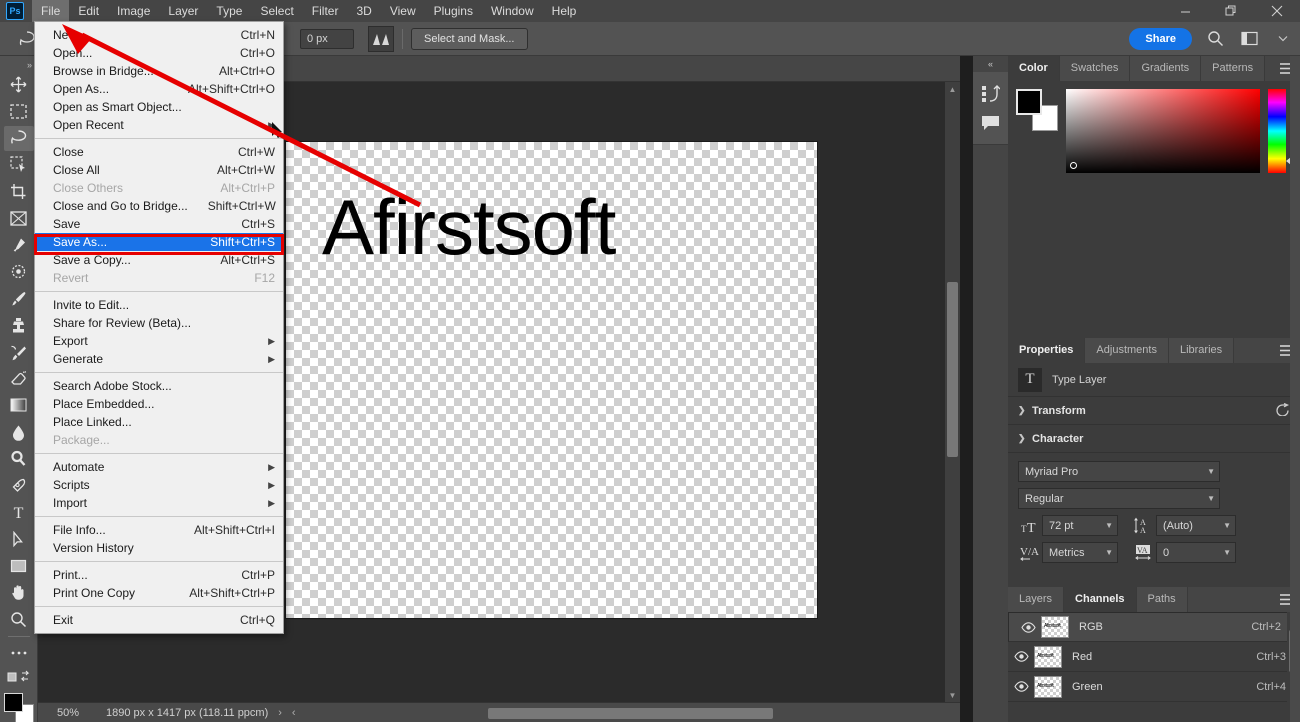 The image size is (1300, 722). I want to click on menu-item-close-and-go-to-bridge: Close and Go to Bridge... Shift+Ctrl+W, so click(159, 206).